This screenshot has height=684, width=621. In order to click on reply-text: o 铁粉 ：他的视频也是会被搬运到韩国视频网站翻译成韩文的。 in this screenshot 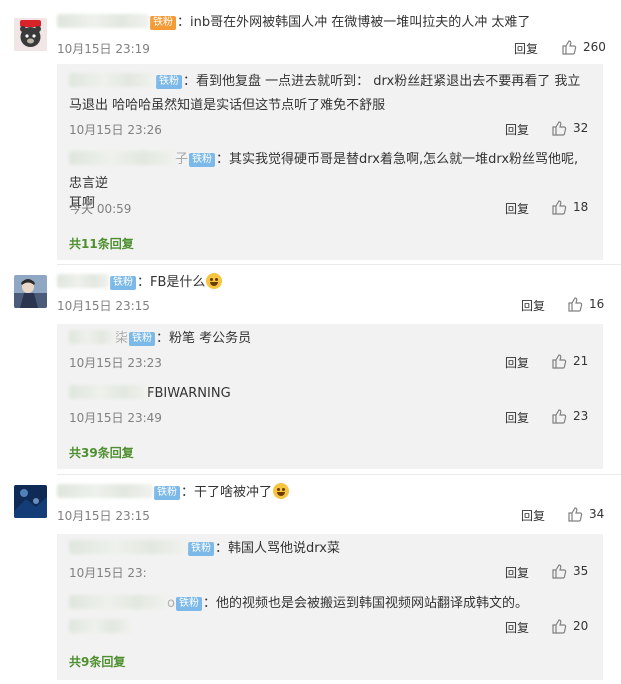, I will do `click(330, 604)`.